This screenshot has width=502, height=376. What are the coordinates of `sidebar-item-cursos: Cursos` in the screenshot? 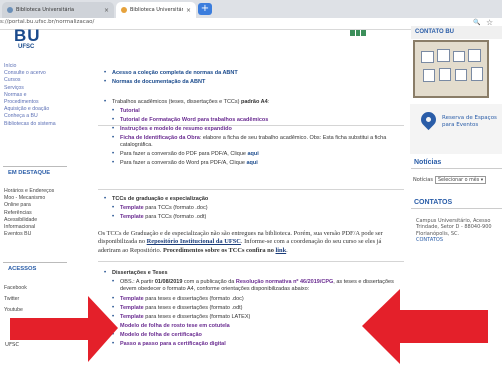 It's located at (35, 80).